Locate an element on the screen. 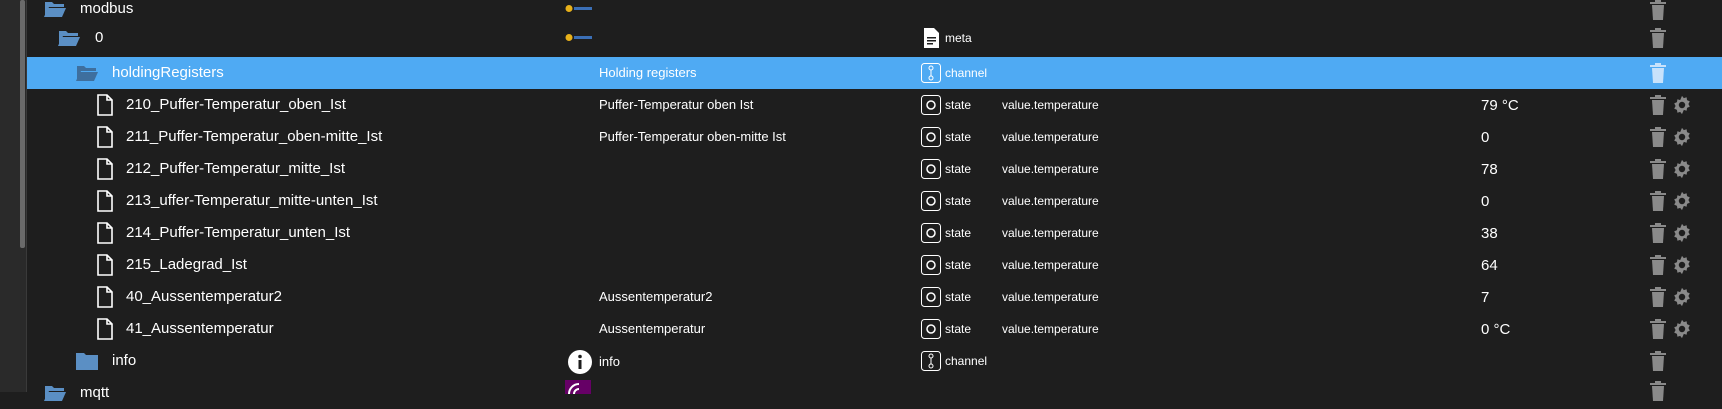 The image size is (1722, 409). row-description: Aussentemperatur2 is located at coordinates (656, 296).